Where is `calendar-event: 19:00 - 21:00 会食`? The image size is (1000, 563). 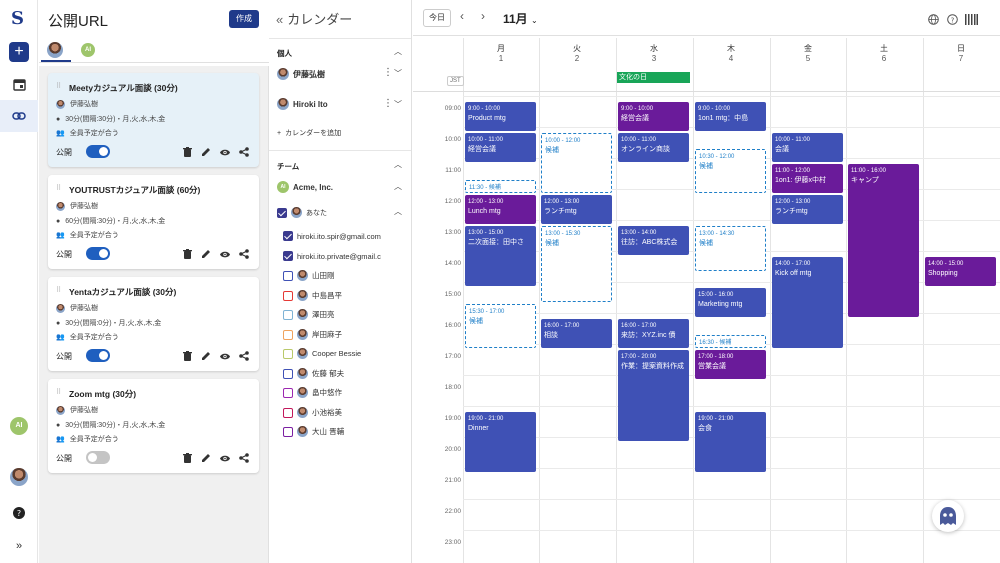
calendar-event: 19:00 - 21:00 会食 is located at coordinates (730, 442).